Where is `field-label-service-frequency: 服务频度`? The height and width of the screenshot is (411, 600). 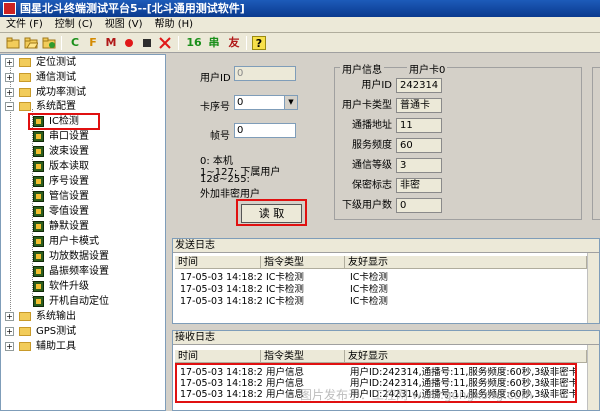
field-label-service-frequency: 服务频度 is located at coordinates (372, 145).